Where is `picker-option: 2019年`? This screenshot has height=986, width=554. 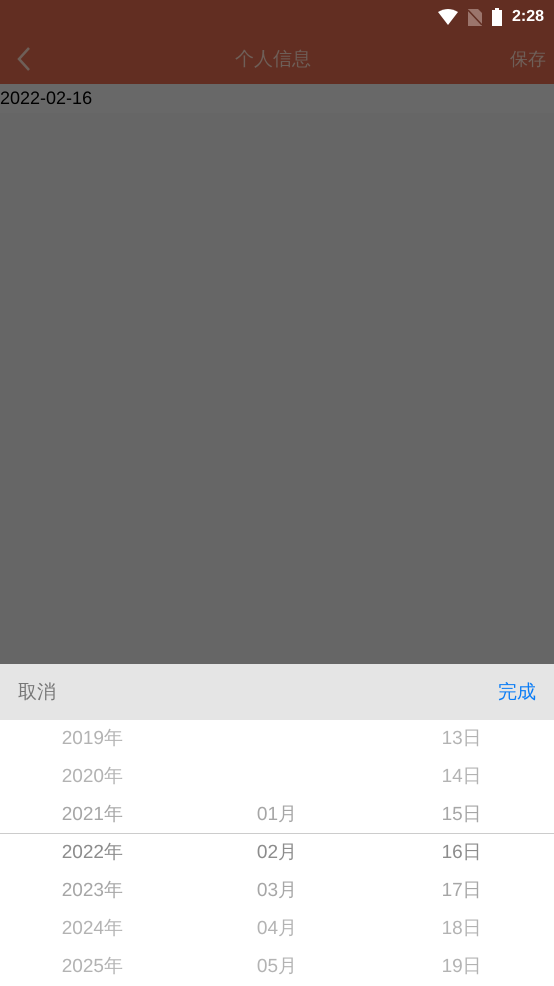
picker-option: 2019年 is located at coordinates (92, 739).